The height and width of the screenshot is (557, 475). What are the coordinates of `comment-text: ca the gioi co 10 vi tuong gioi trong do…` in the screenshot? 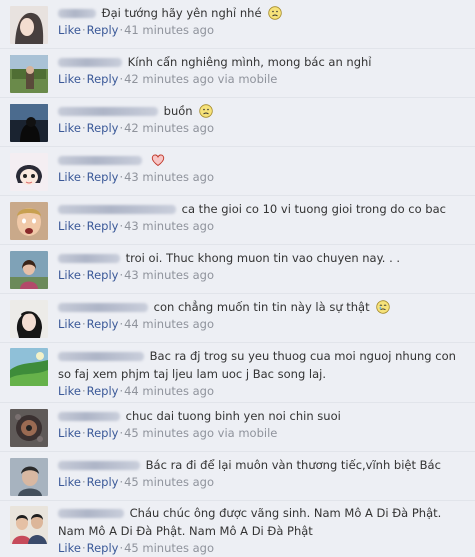 It's located at (313, 209).